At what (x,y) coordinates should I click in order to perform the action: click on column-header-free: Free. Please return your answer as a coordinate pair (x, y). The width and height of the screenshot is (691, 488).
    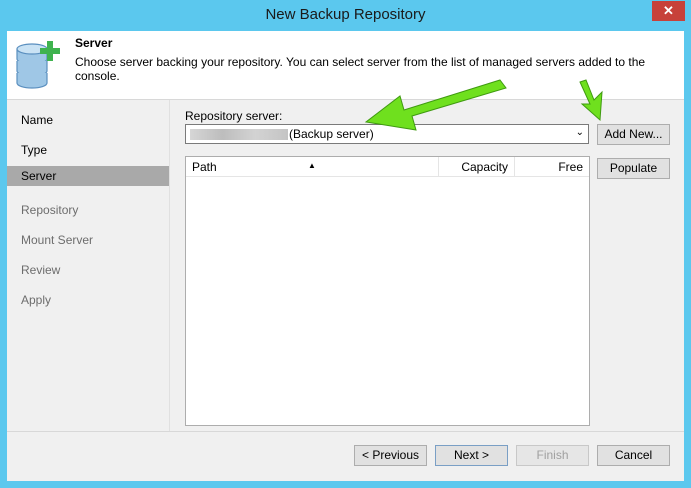
    Looking at the image, I should click on (552, 167).